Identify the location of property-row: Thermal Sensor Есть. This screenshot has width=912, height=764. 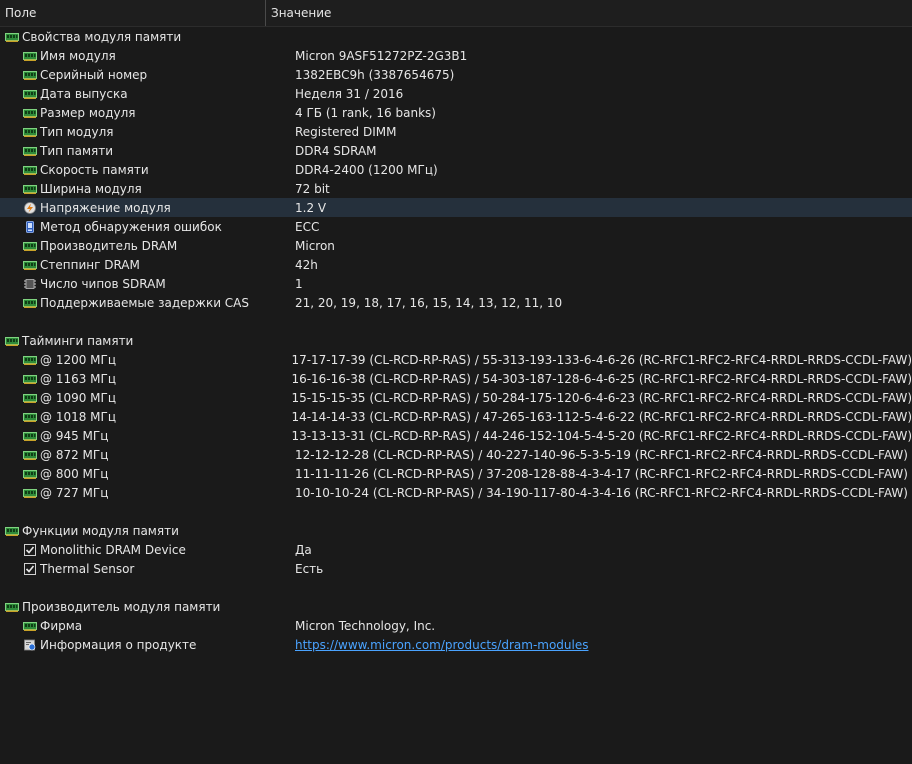
(456, 568).